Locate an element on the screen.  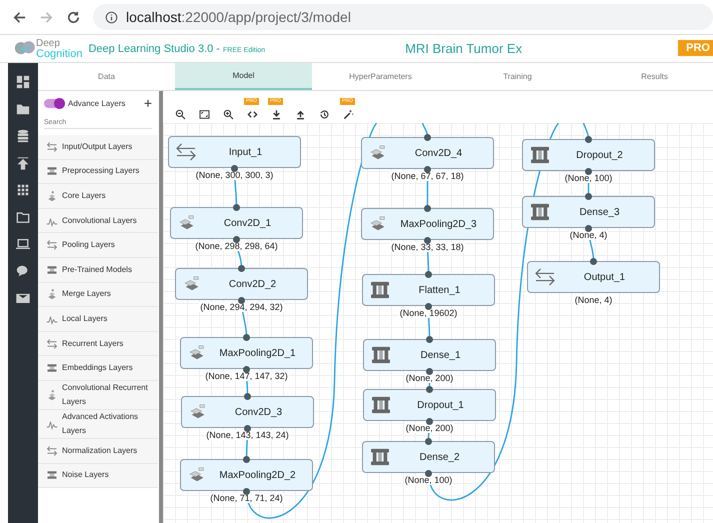
tensor-size-label: (None, 298, 298, 64) is located at coordinates (236, 246).